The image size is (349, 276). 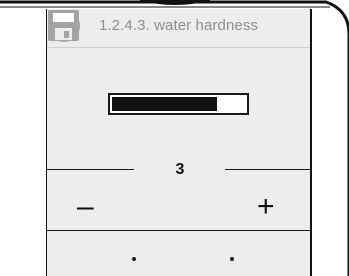 I want to click on level-bar, so click(x=178, y=104).